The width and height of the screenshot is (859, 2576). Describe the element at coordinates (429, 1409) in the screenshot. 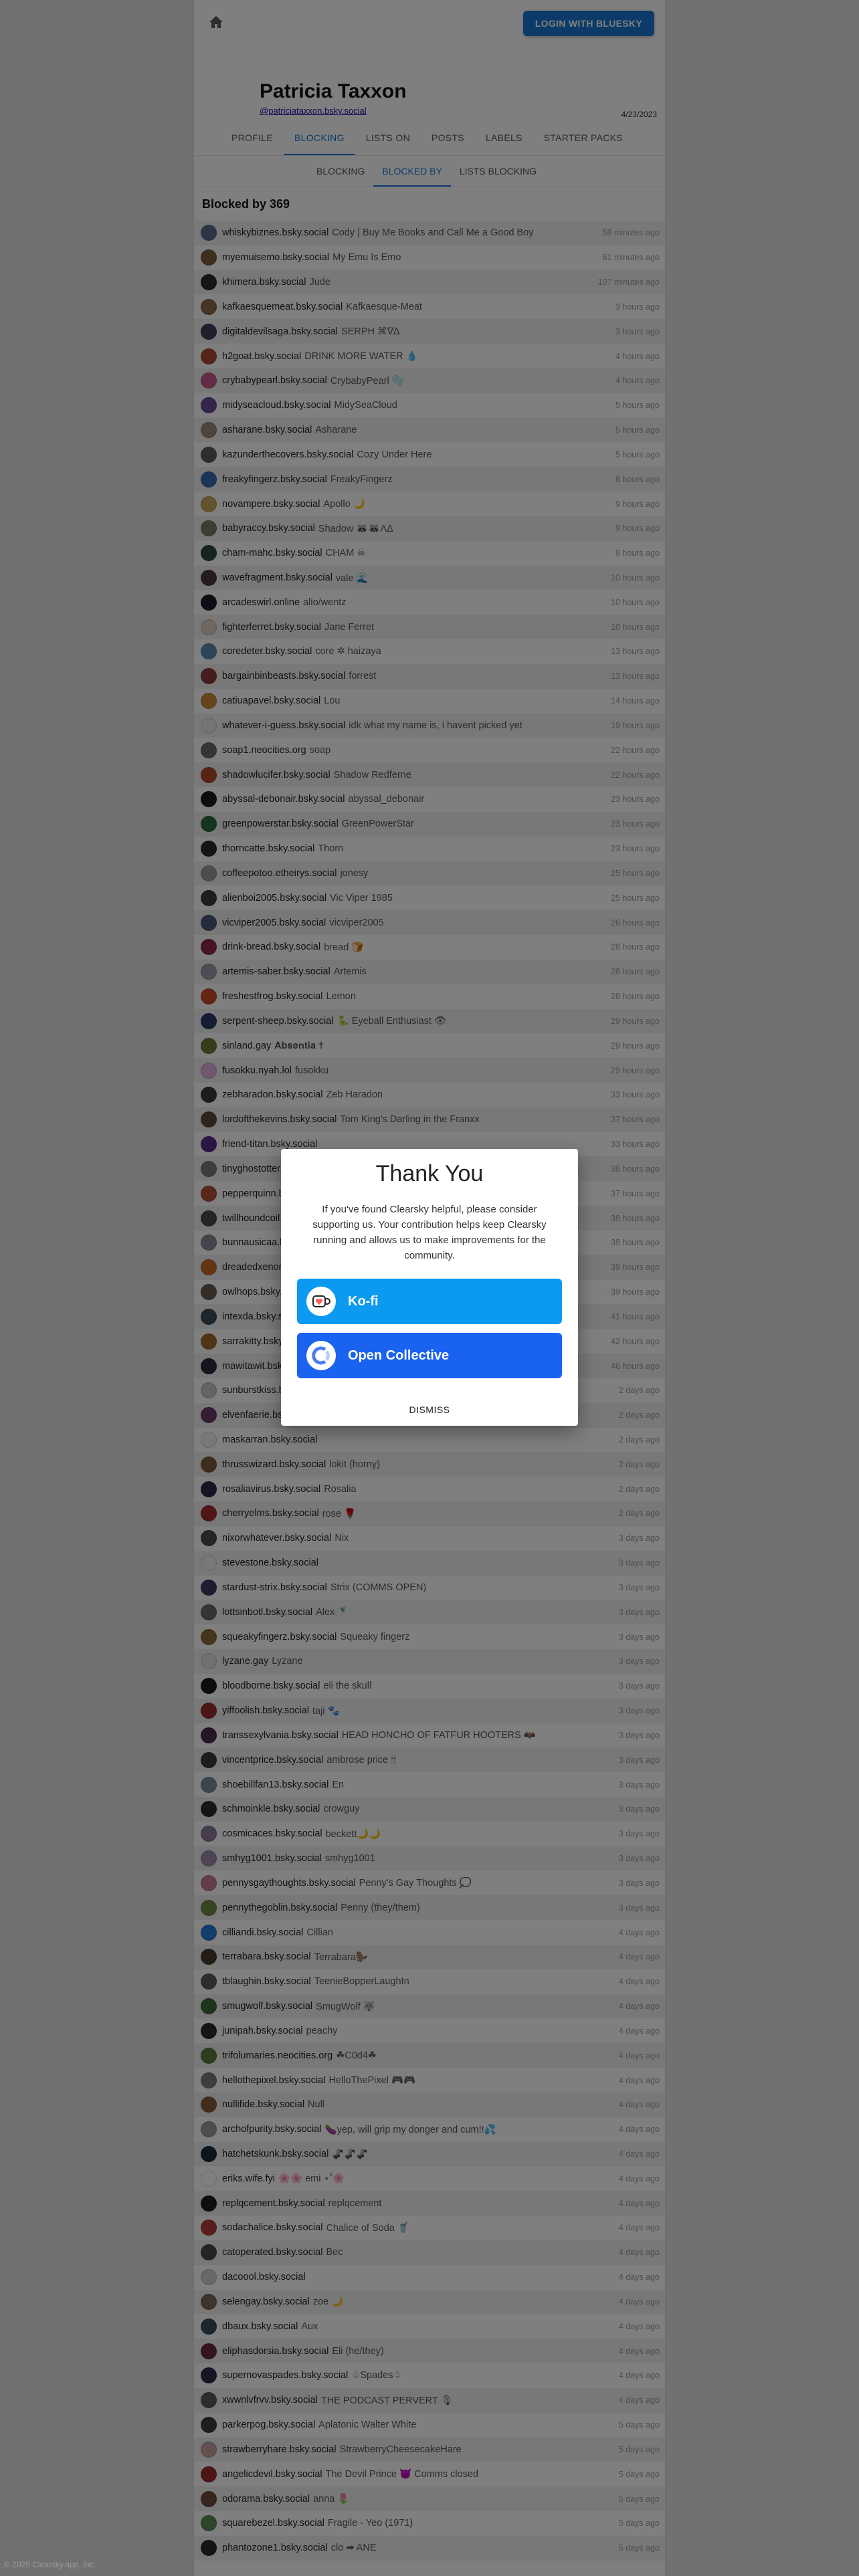

I see `dismiss-button: DISMISS` at that location.